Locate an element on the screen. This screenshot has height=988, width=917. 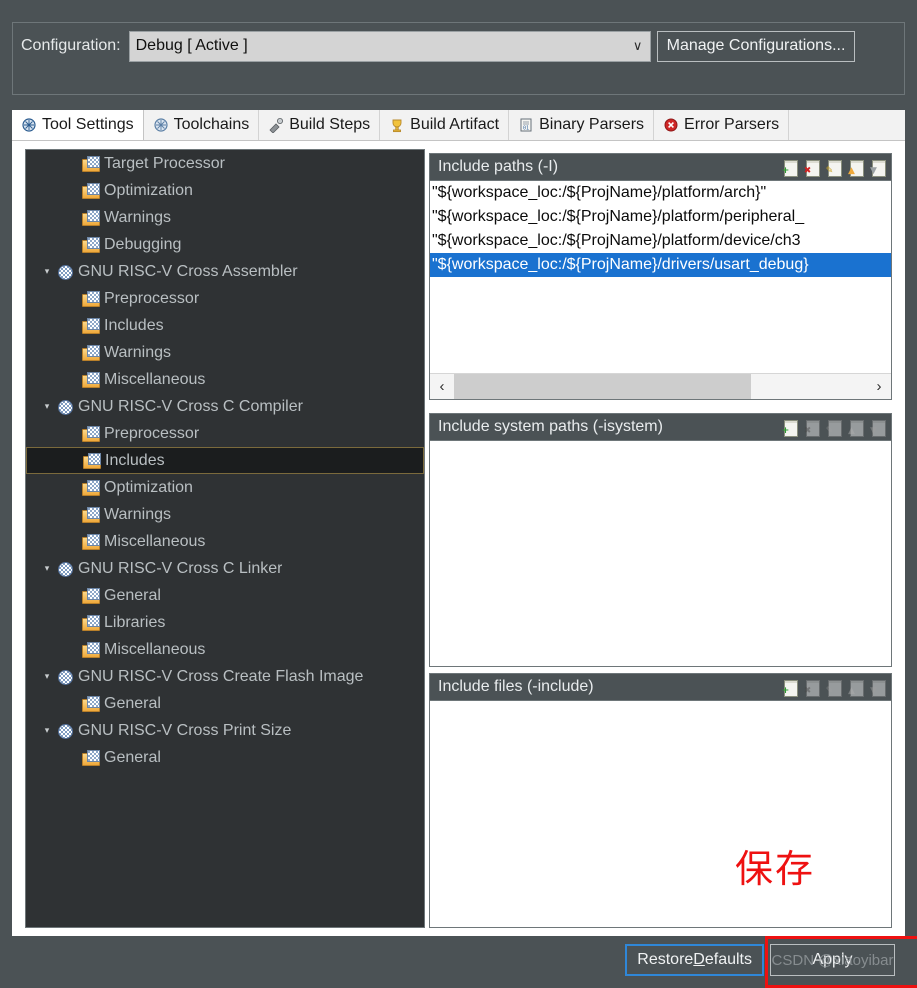
delete-icon: ✖ is located at coordinates (811, 168).